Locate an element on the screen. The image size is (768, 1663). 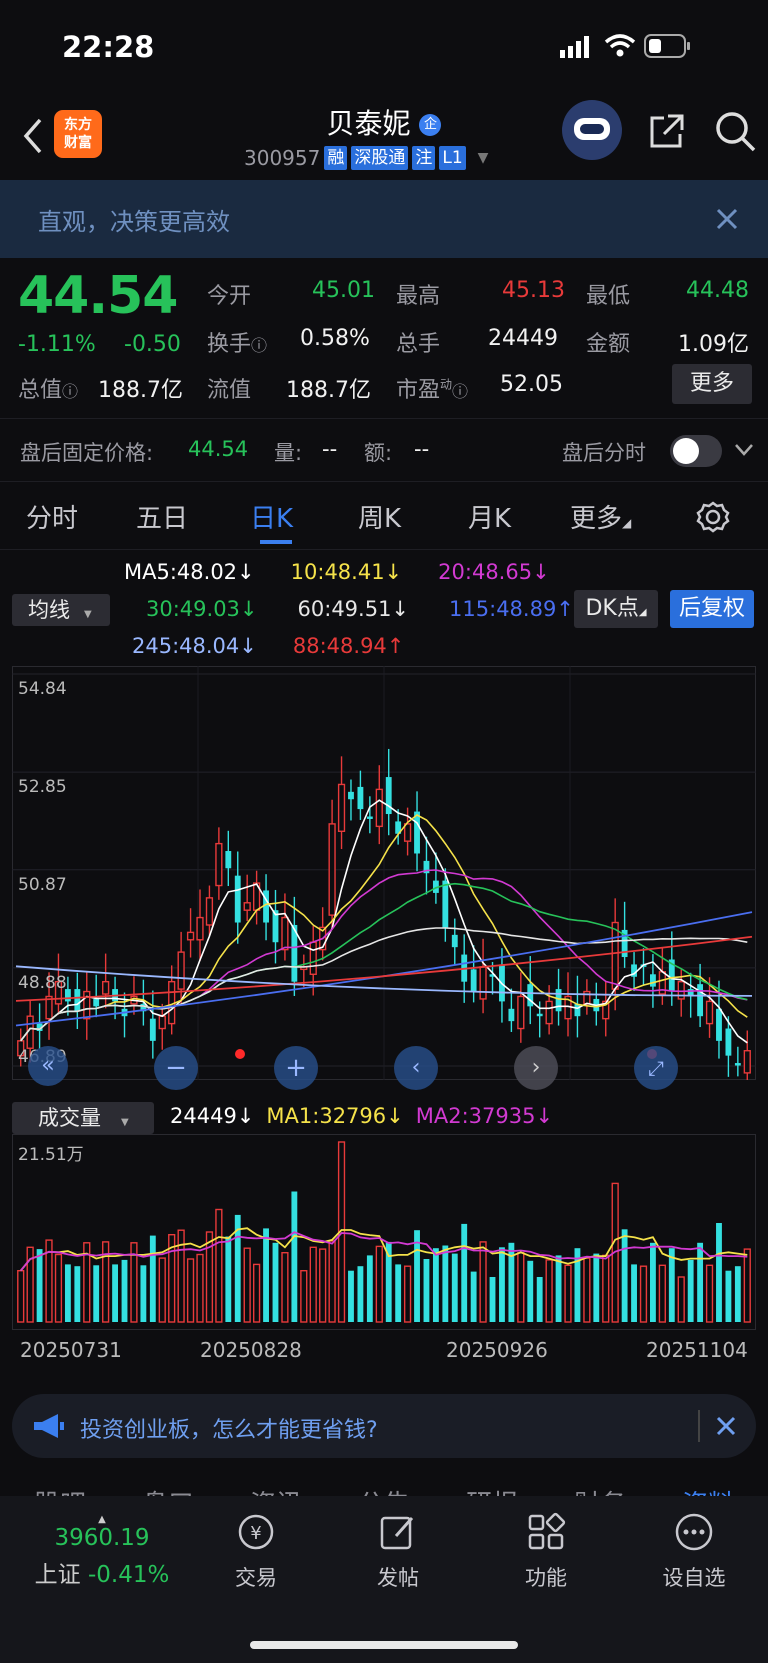
ma-legend-row1: MA5:48.02↓ 10:48.41↓ 20:48.65↓ is located at coordinates (337, 572).